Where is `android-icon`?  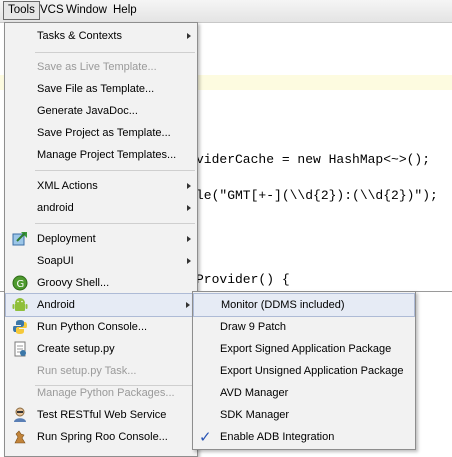
android-icon is located at coordinates (20, 304).